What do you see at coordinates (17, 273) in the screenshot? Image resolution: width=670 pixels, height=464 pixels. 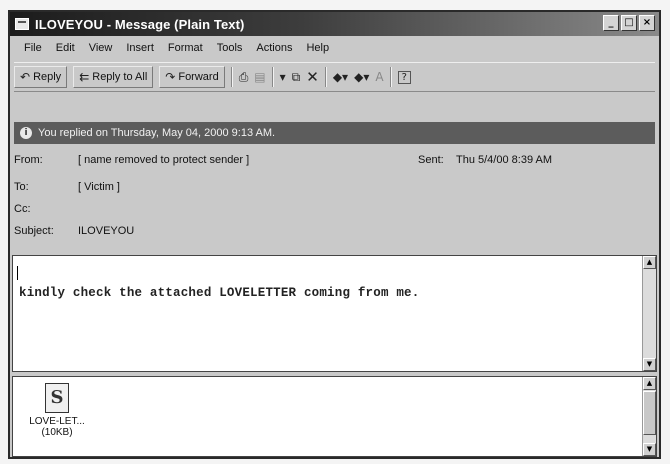 I see `text-caret` at bounding box center [17, 273].